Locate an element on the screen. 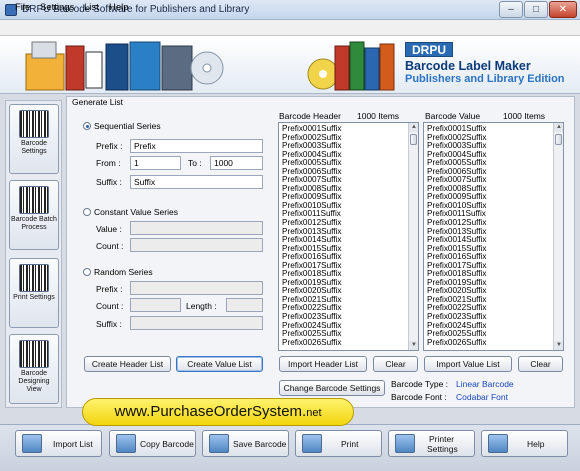  banner-illustration is located at coordinates (124, 66).